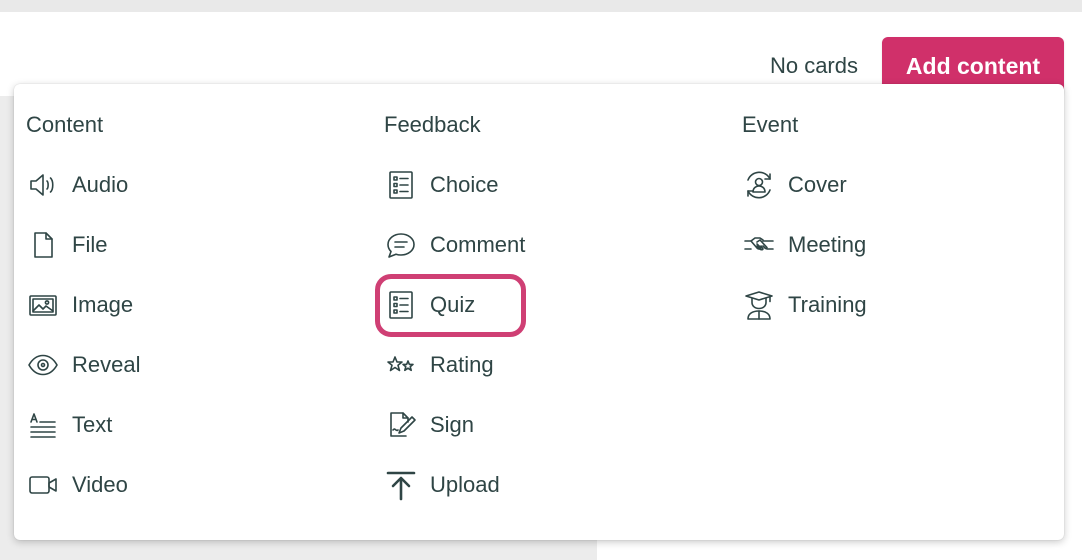 This screenshot has height=560, width=1082. I want to click on menu-item-training: Training, so click(804, 305).